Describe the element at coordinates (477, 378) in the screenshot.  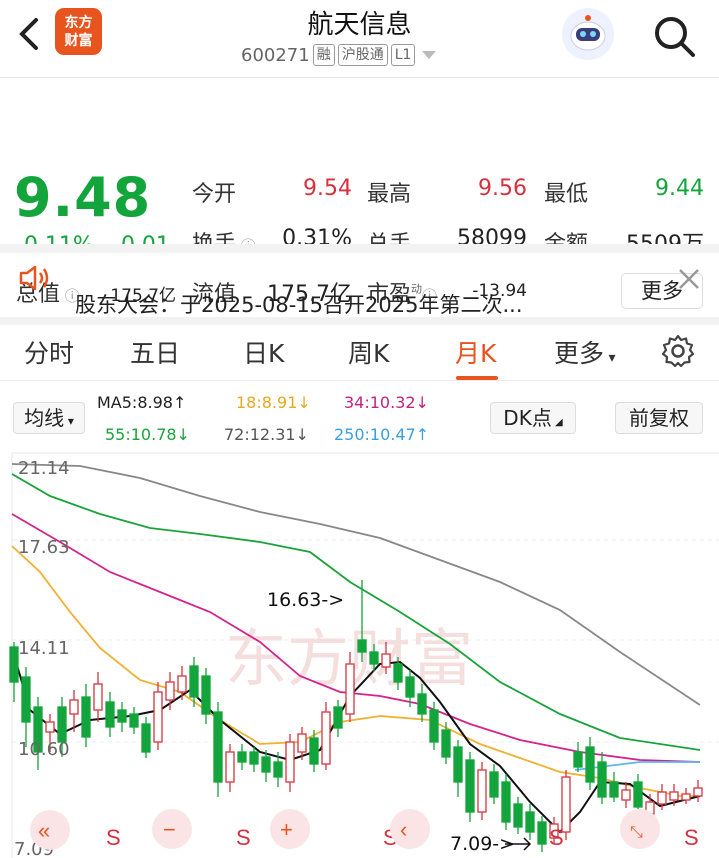
I see `active-tab-underline` at that location.